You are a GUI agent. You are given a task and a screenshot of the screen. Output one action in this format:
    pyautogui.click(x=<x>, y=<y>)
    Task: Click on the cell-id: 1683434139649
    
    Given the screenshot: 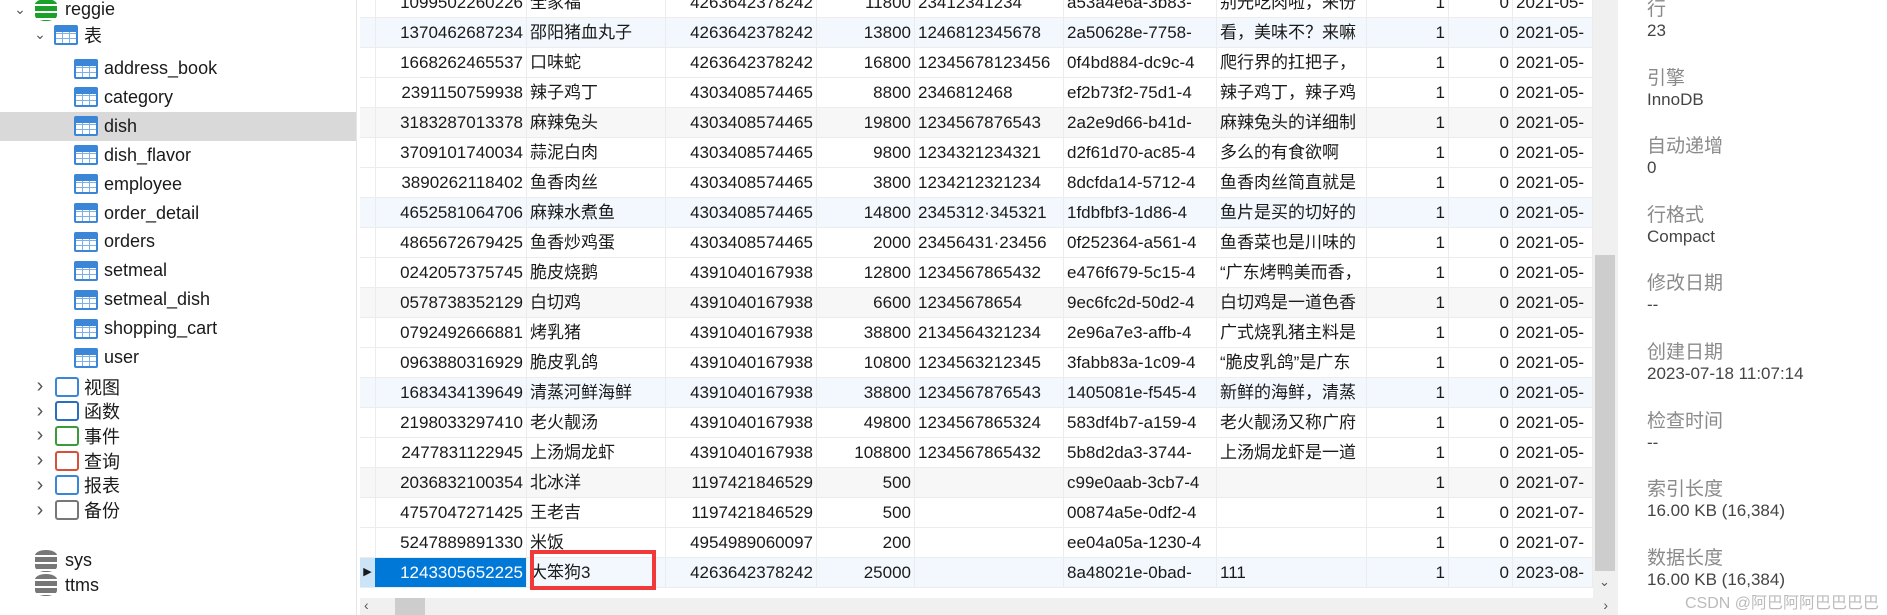 What is the action you would take?
    pyautogui.click(x=451, y=392)
    